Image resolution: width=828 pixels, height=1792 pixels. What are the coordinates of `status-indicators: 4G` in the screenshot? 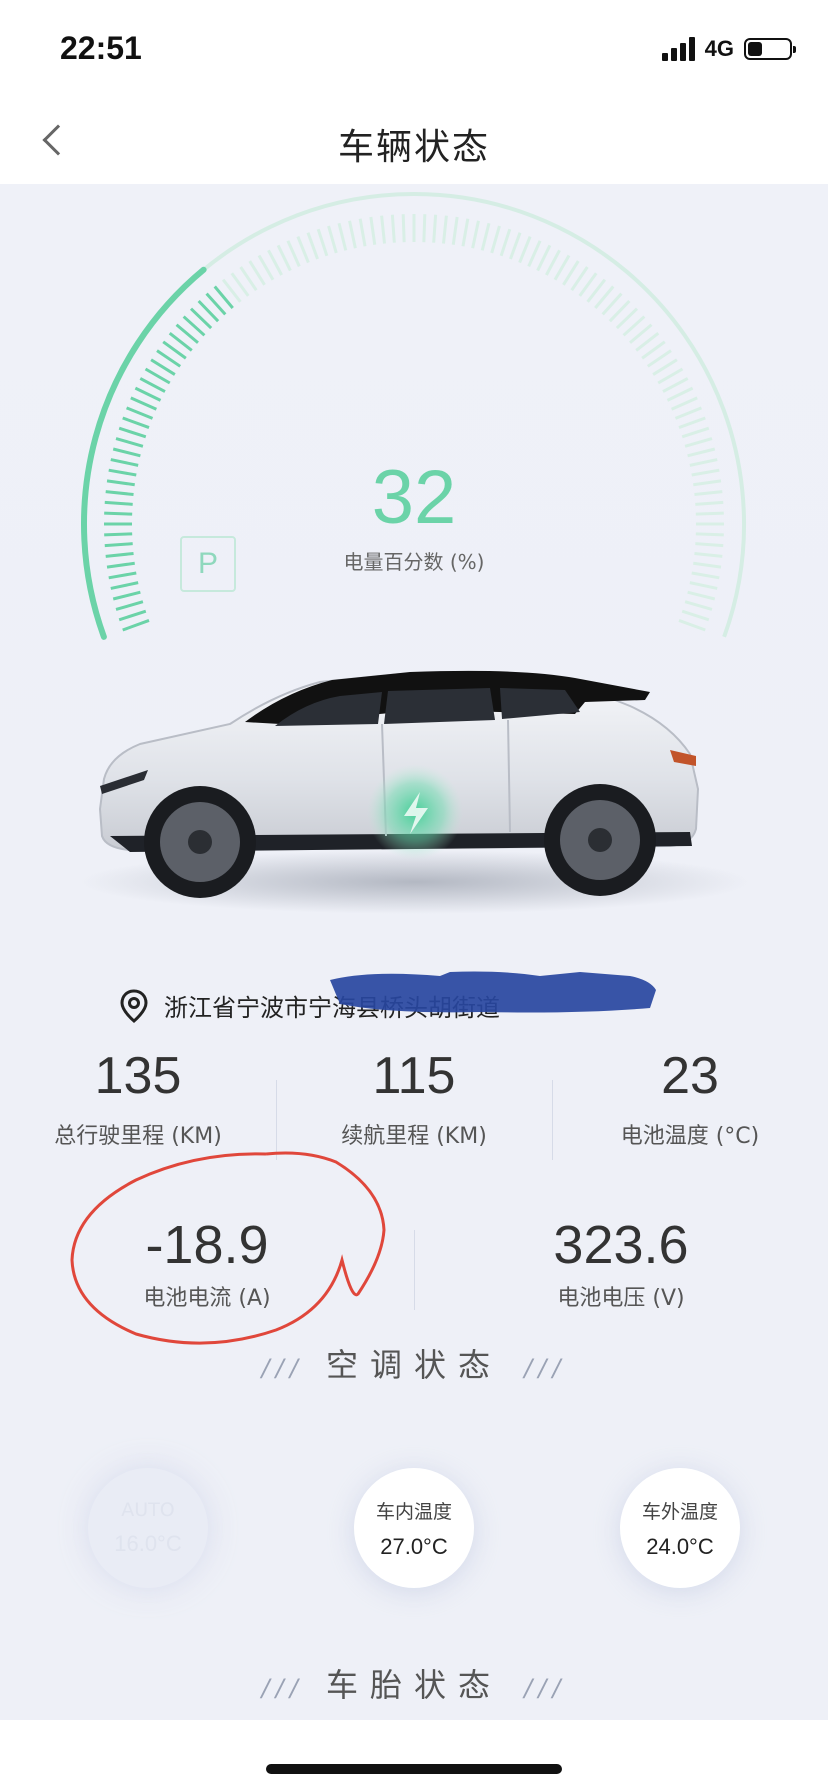 It's located at (728, 49).